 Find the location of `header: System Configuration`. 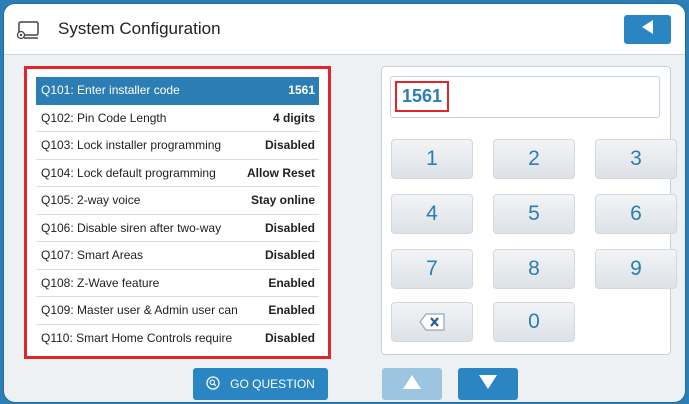

header: System Configuration is located at coordinates (344, 29).